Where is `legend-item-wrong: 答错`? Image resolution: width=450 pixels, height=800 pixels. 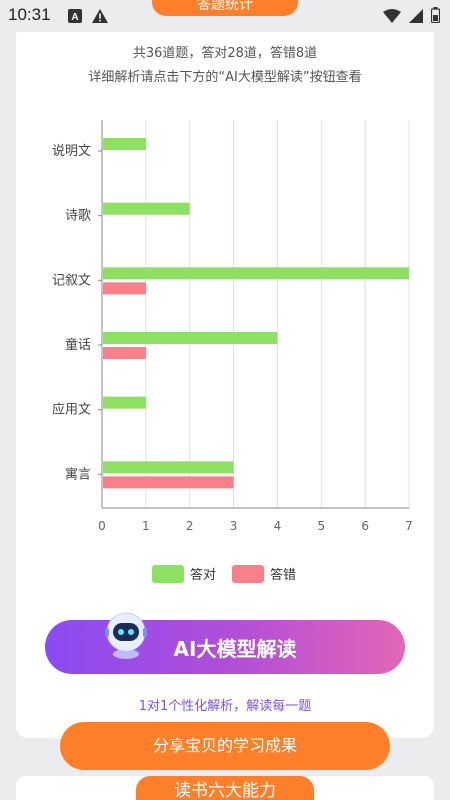
legend-item-wrong: 答错 is located at coordinates (264, 573).